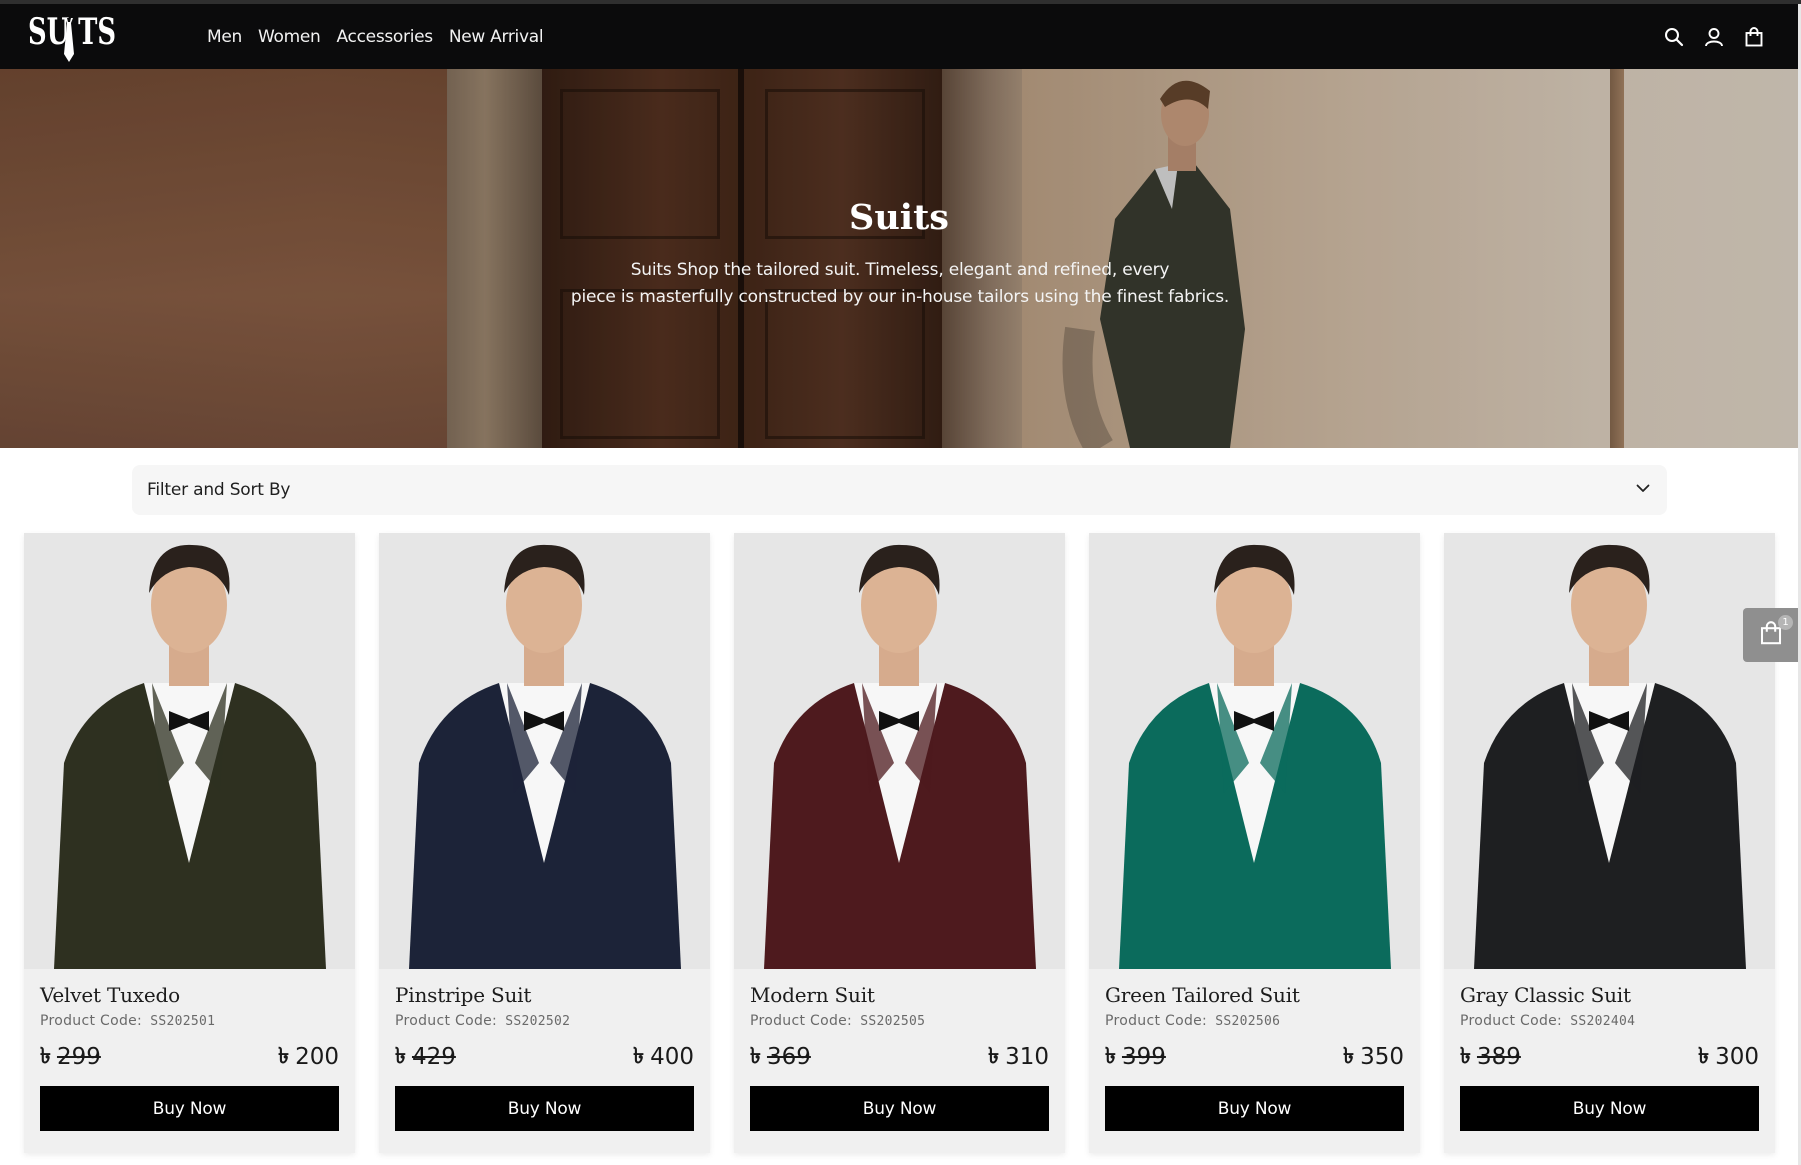  What do you see at coordinates (1770, 635) in the screenshot?
I see `floating-cart-button: 1` at bounding box center [1770, 635].